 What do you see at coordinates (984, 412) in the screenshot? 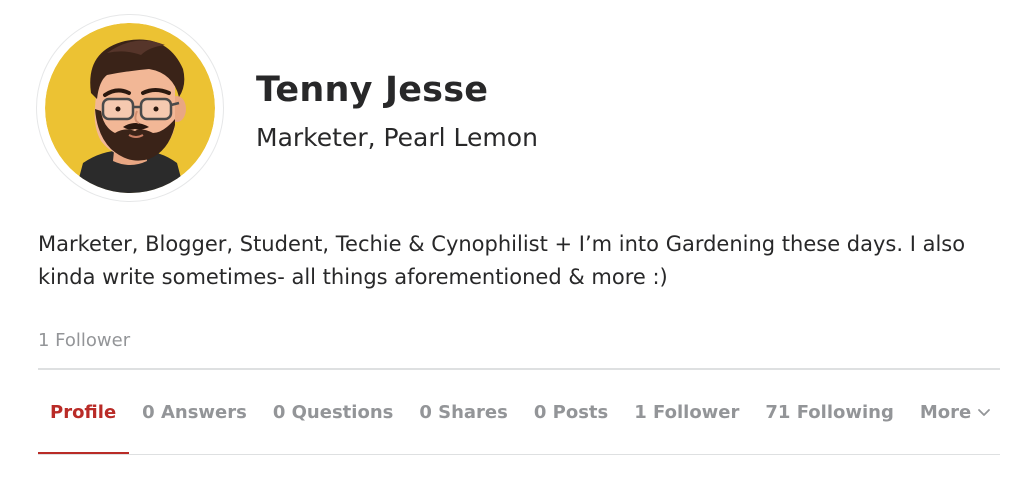
I see `chevron-down-icon` at bounding box center [984, 412].